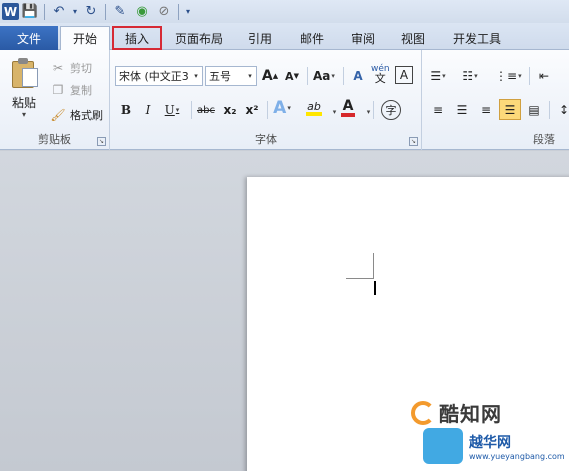 The width and height of the screenshot is (569, 471). What do you see at coordinates (314, 108) in the screenshot?
I see `highlight-button: ab` at bounding box center [314, 108].